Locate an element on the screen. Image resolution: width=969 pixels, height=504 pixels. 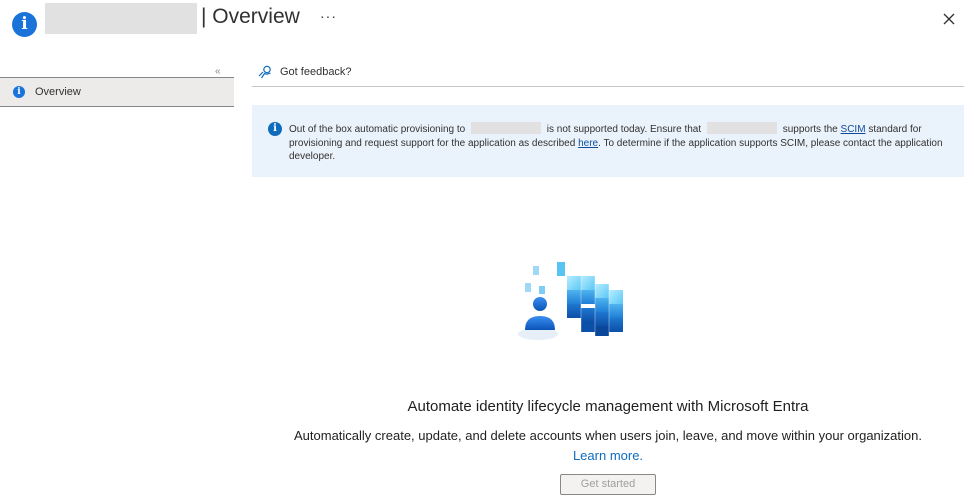
learn-more-link: Learn more. is located at coordinates (608, 455).